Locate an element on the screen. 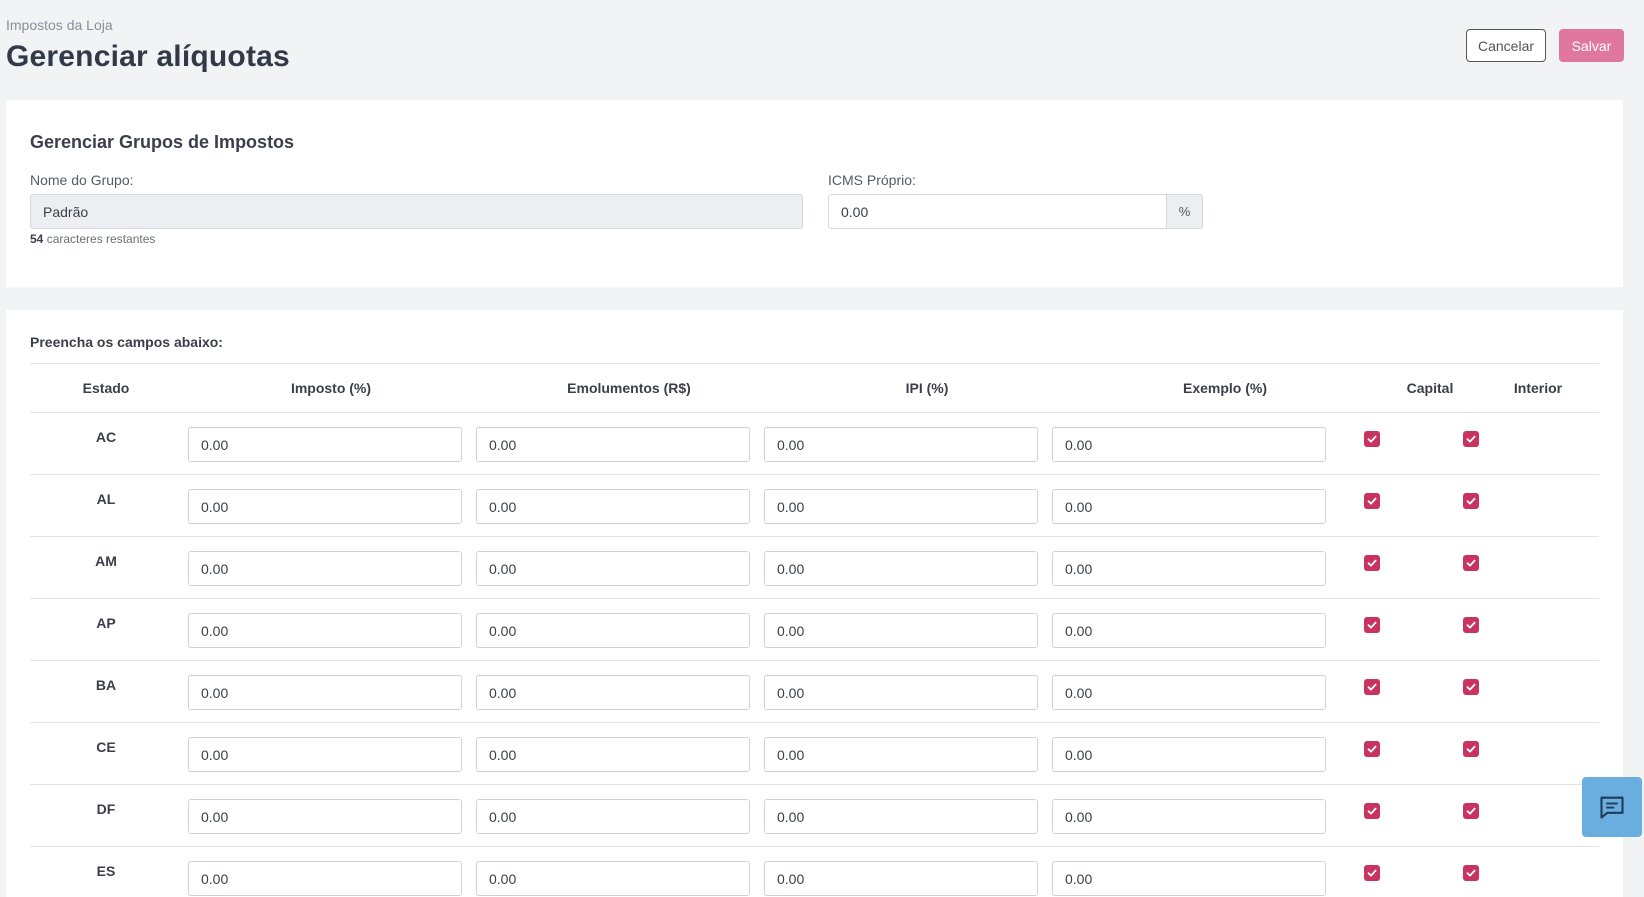  chat-button is located at coordinates (1612, 807).